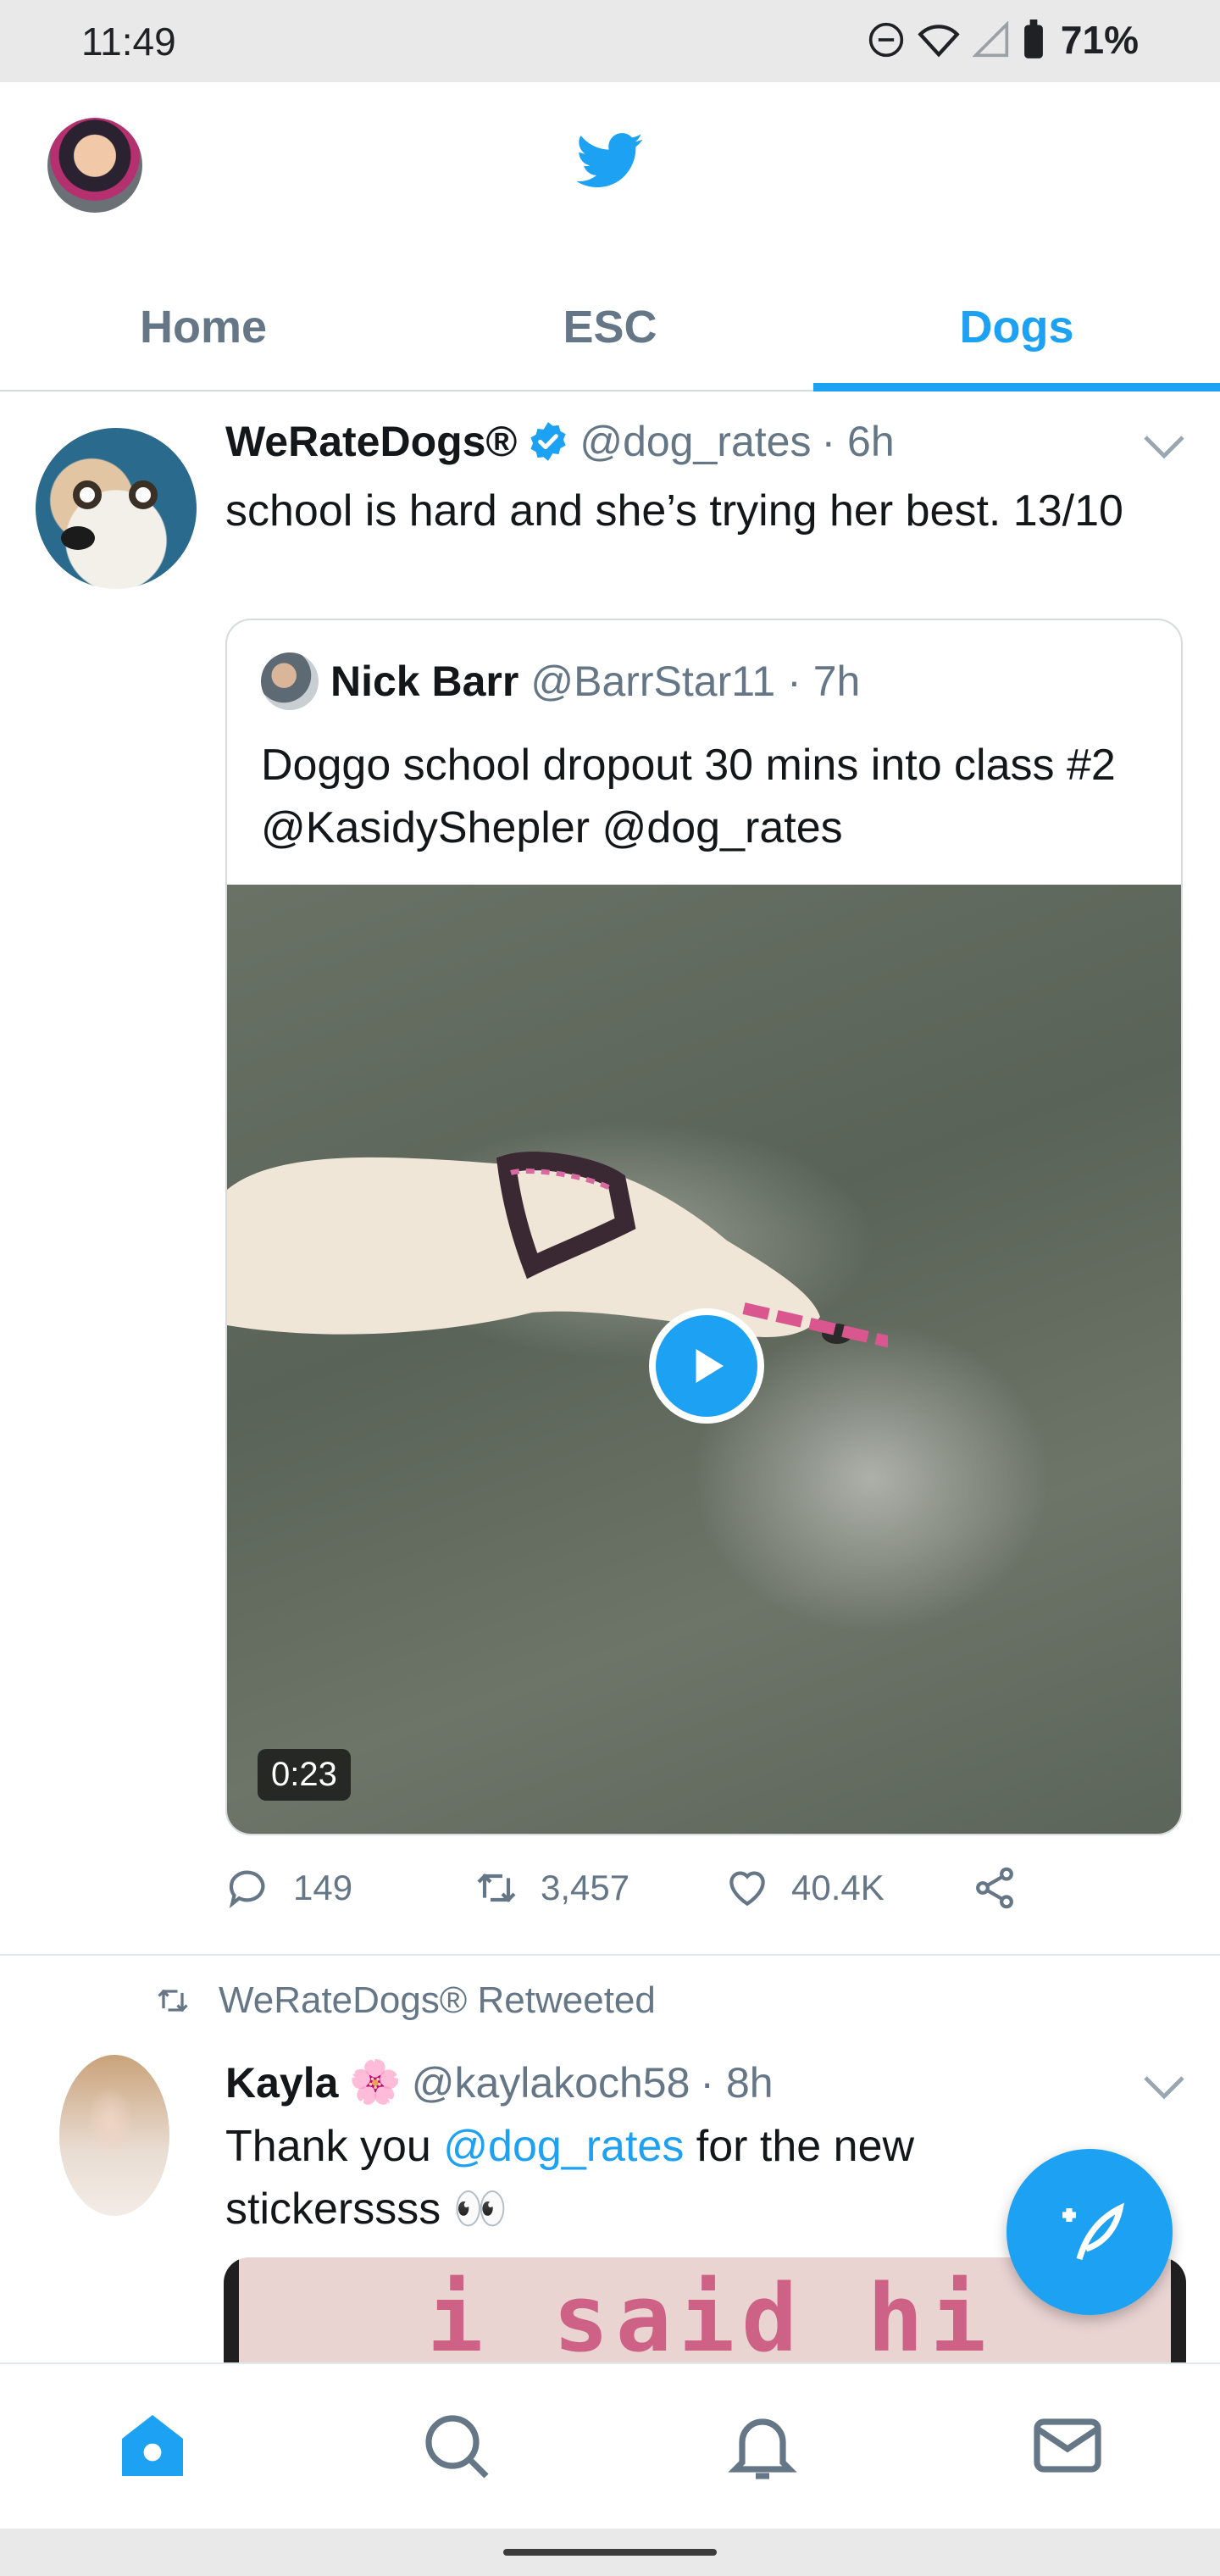  Describe the element at coordinates (1099, 40) in the screenshot. I see `battery-percent: 71%` at that location.